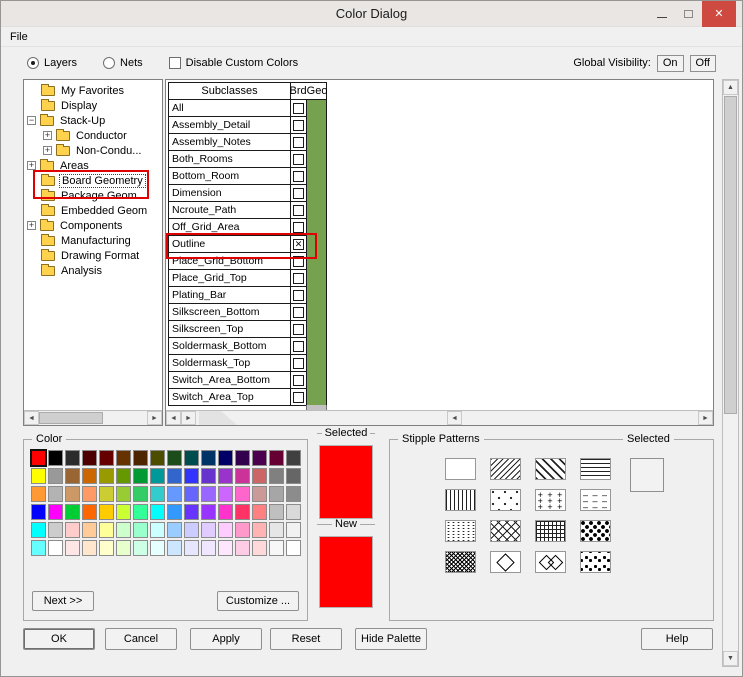 The image size is (743, 677). What do you see at coordinates (154, 418) in the screenshot?
I see `scroll-right-icon: ►` at bounding box center [154, 418].